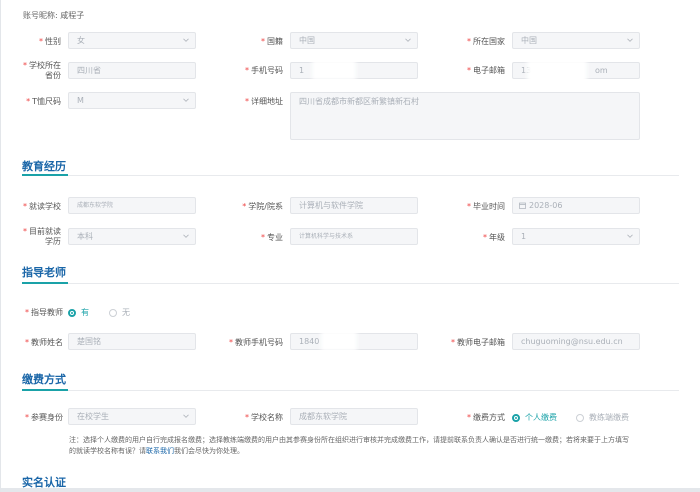  I want to click on identity-value: 在校学生, so click(93, 416).